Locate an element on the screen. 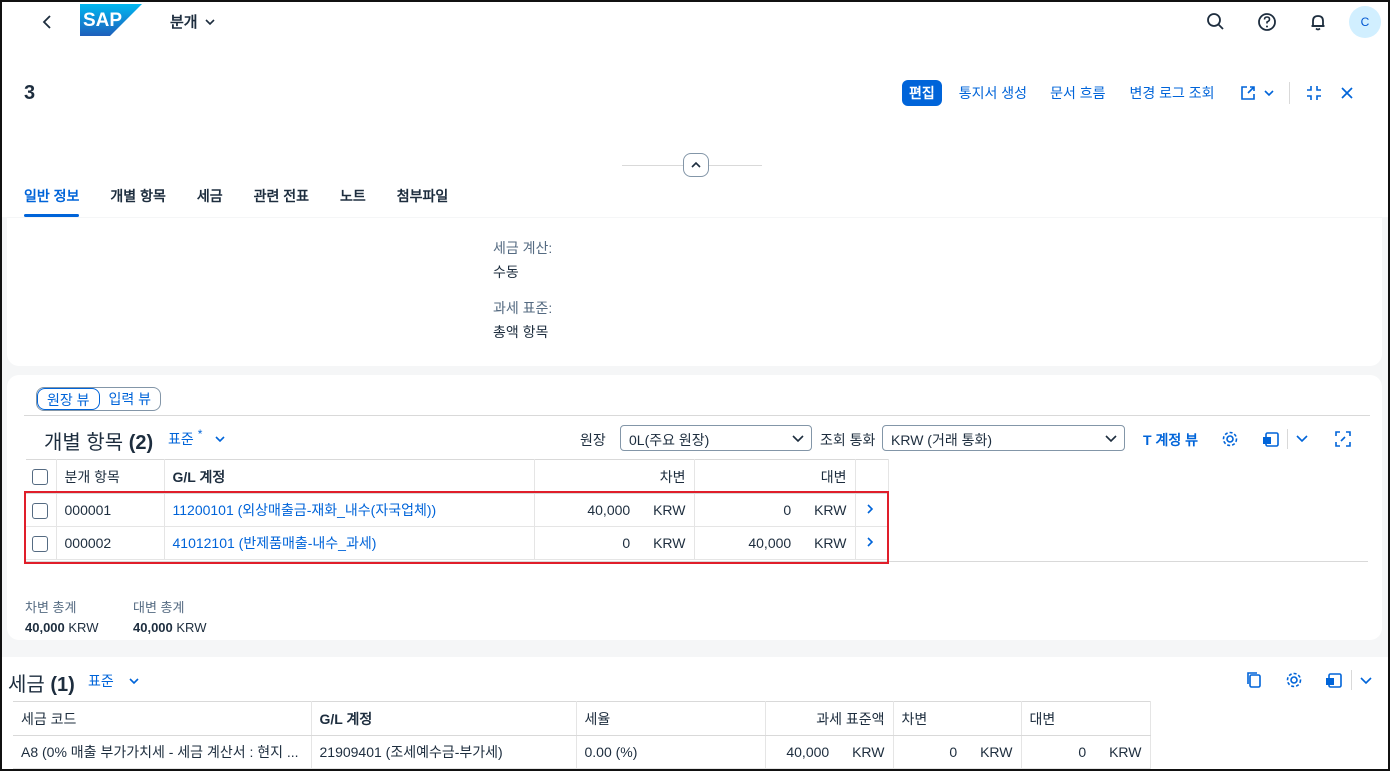  document-flow-button: 문서 흐름 is located at coordinates (1077, 93).